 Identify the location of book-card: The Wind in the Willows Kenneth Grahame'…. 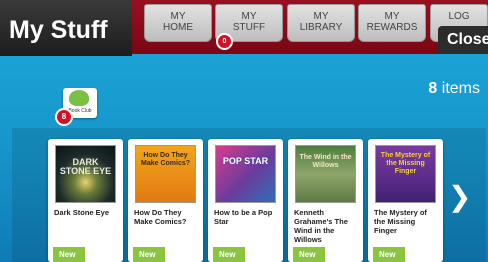
(325, 200).